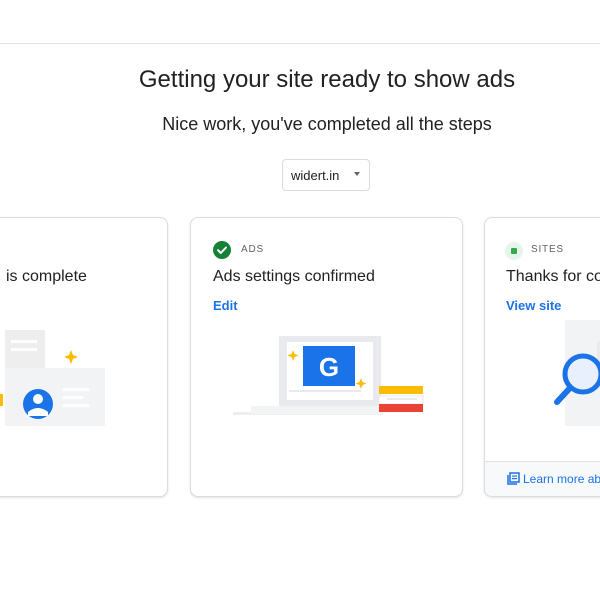 The height and width of the screenshot is (600, 600). What do you see at coordinates (46, 276) in the screenshot?
I see `card-left-title: is complete` at bounding box center [46, 276].